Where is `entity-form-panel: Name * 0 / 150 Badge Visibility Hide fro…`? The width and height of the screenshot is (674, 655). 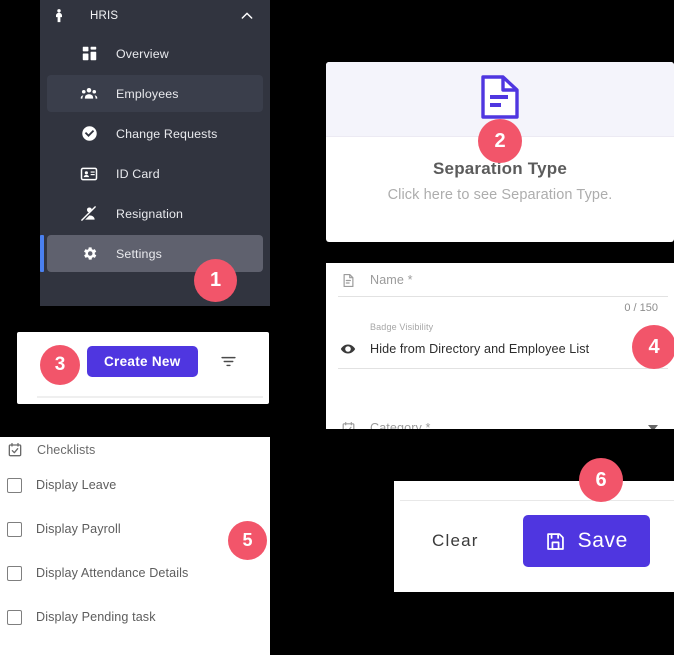
entity-form-panel: Name * 0 / 150 Badge Visibility Hide fro… is located at coordinates (500, 346).